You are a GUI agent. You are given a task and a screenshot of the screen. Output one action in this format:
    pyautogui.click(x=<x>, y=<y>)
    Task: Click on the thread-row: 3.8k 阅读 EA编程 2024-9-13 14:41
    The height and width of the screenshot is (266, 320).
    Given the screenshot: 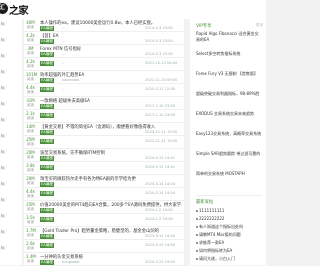 What is the action you would take?
    pyautogui.click(x=104, y=168)
    